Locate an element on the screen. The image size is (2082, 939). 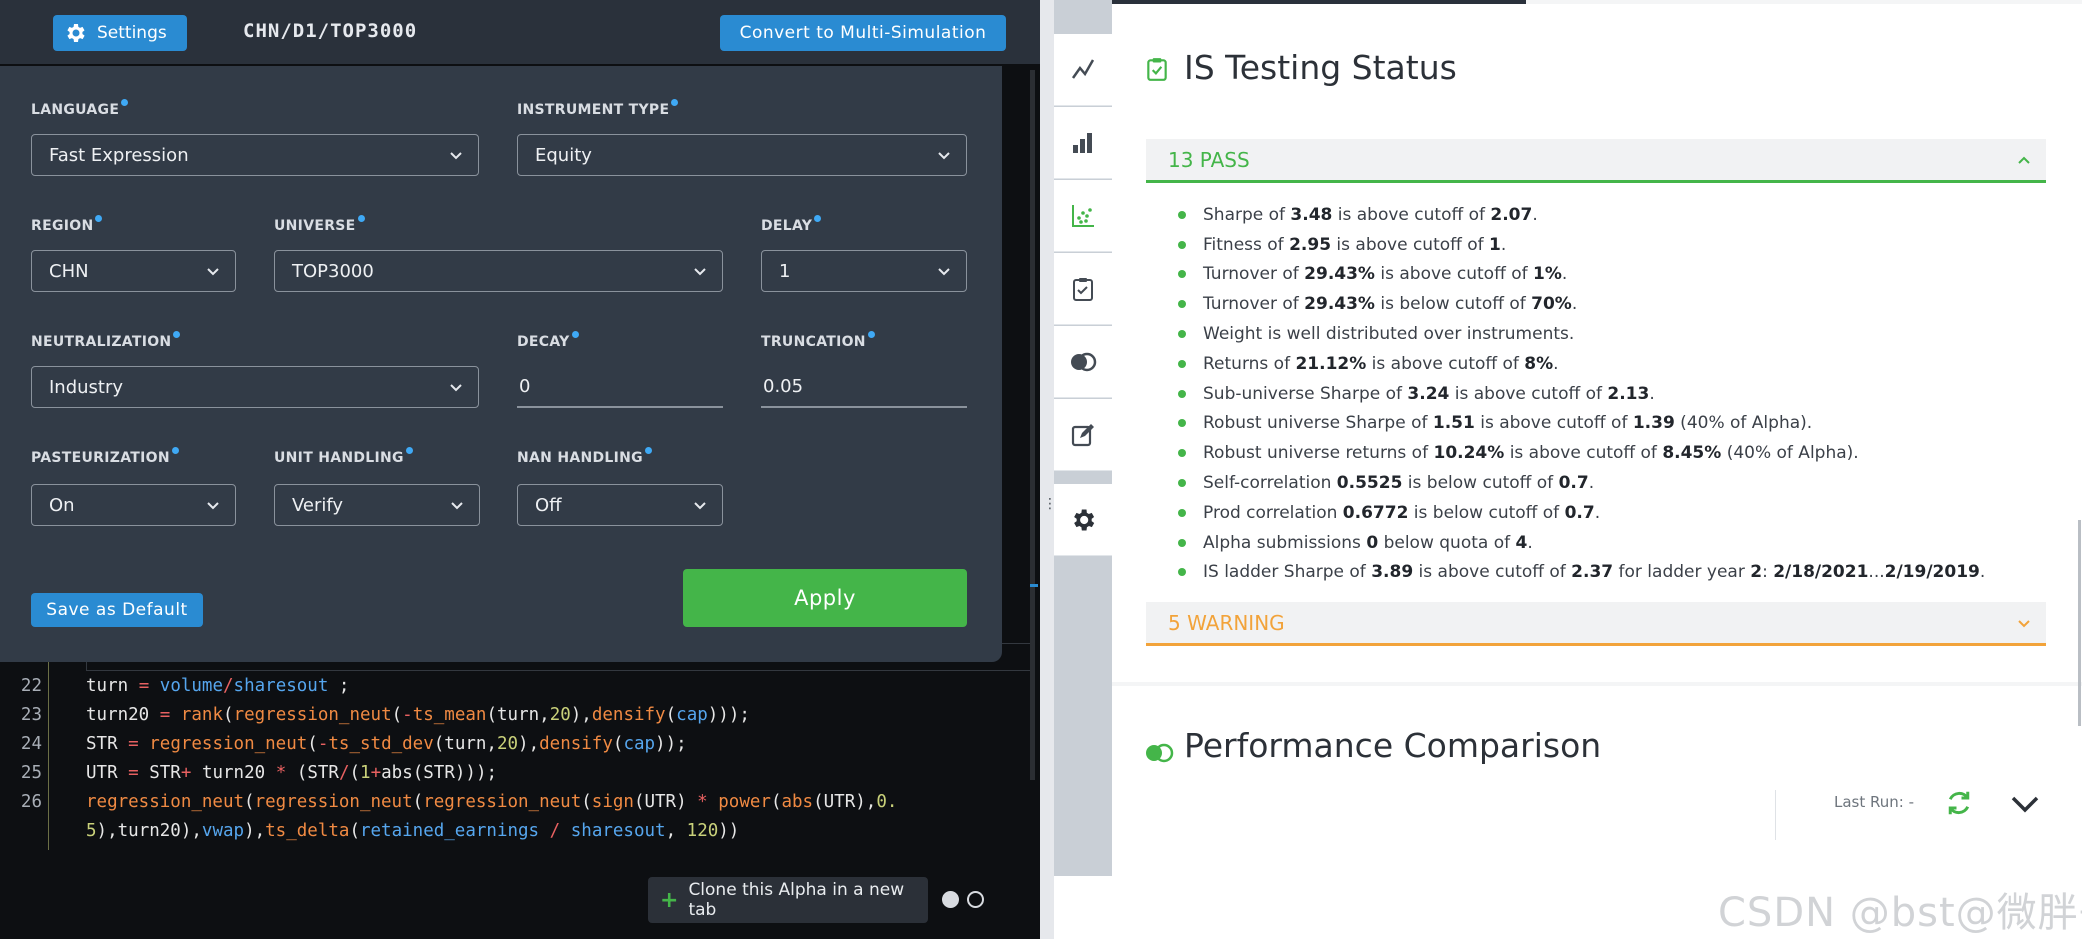
pass-count-label: 13 PASS is located at coordinates (1209, 159).